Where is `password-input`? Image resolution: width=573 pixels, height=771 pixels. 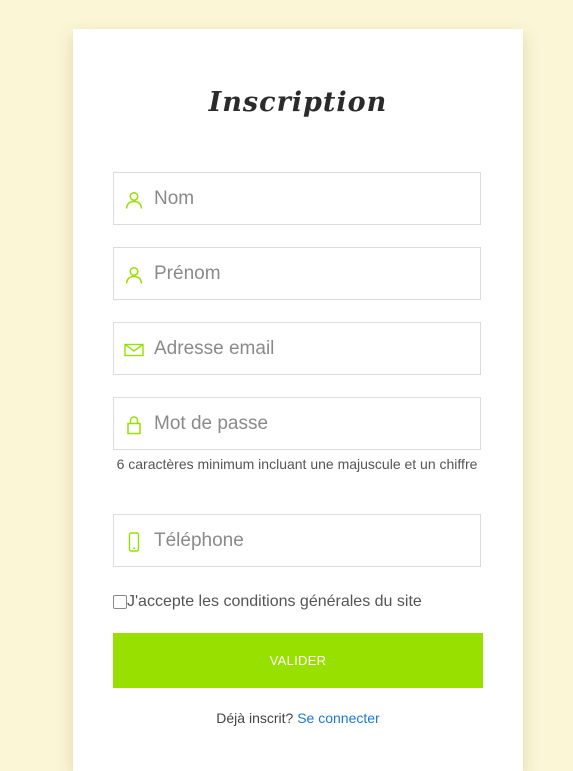 password-input is located at coordinates (314, 423).